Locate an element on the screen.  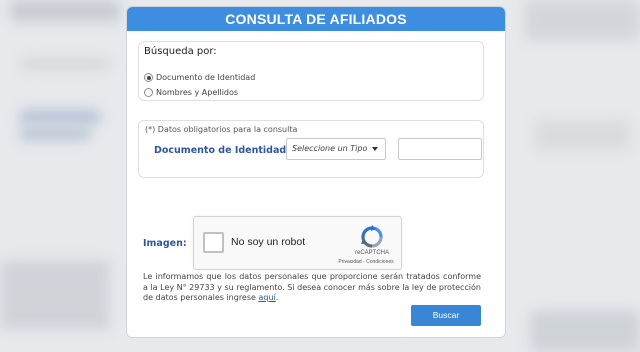
radio-label: Documento de Identidad is located at coordinates (206, 77).